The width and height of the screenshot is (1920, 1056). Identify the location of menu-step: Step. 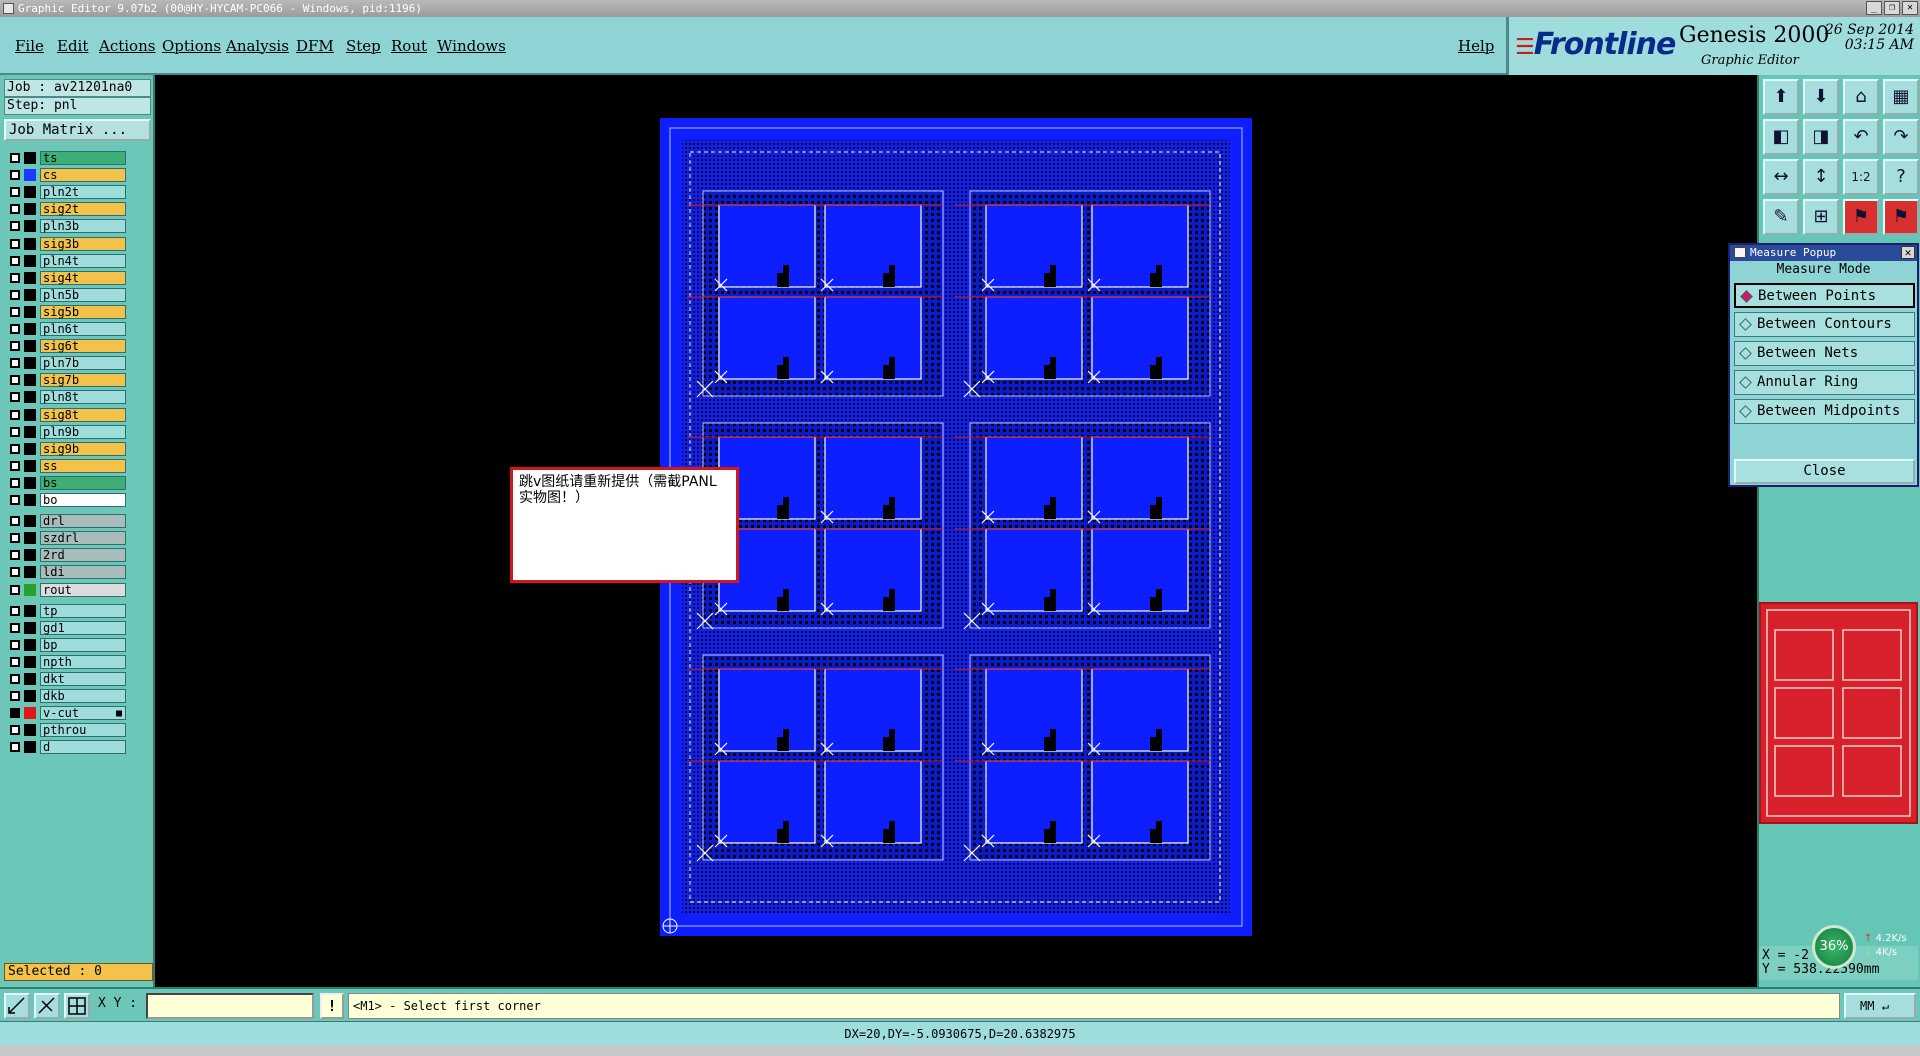
(363, 46).